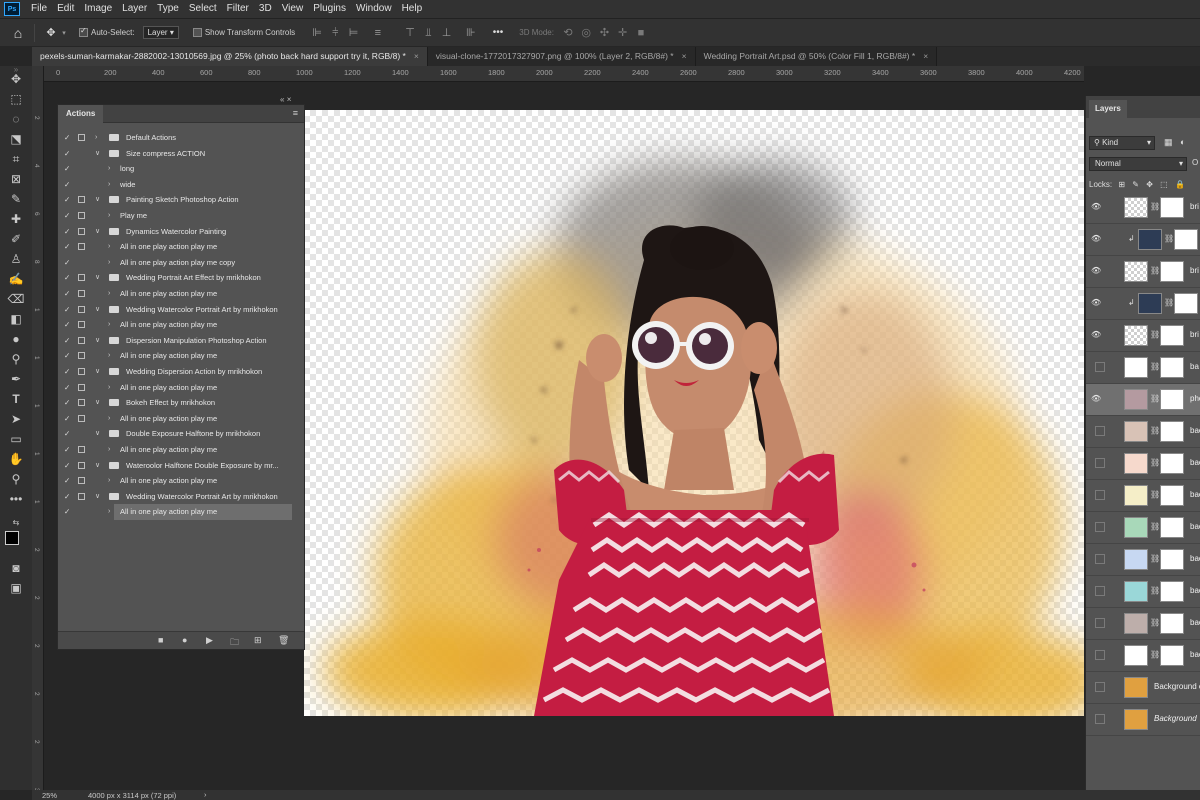  I want to click on lock-transparent-icon: ⊞, so click(1121, 184).